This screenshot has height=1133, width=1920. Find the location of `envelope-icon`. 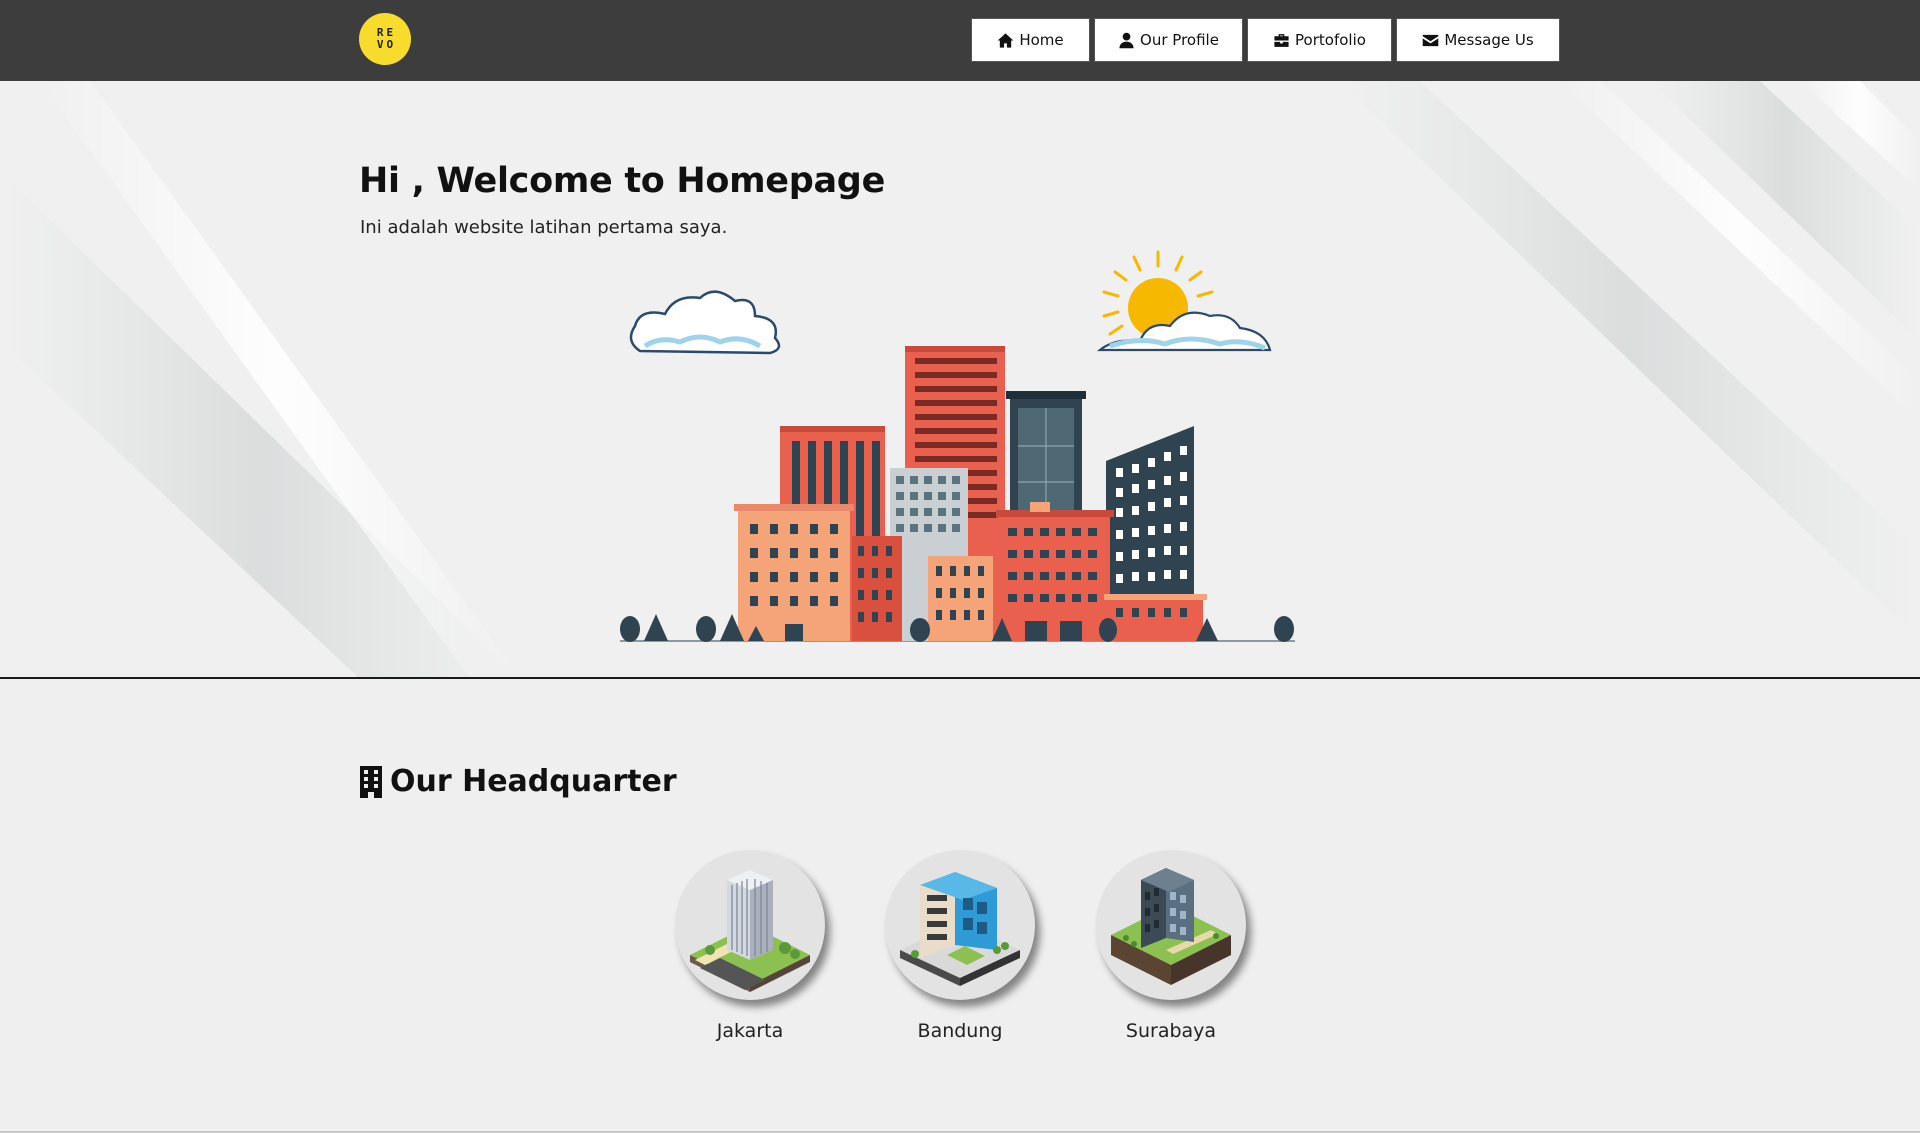

envelope-icon is located at coordinates (1431, 40).